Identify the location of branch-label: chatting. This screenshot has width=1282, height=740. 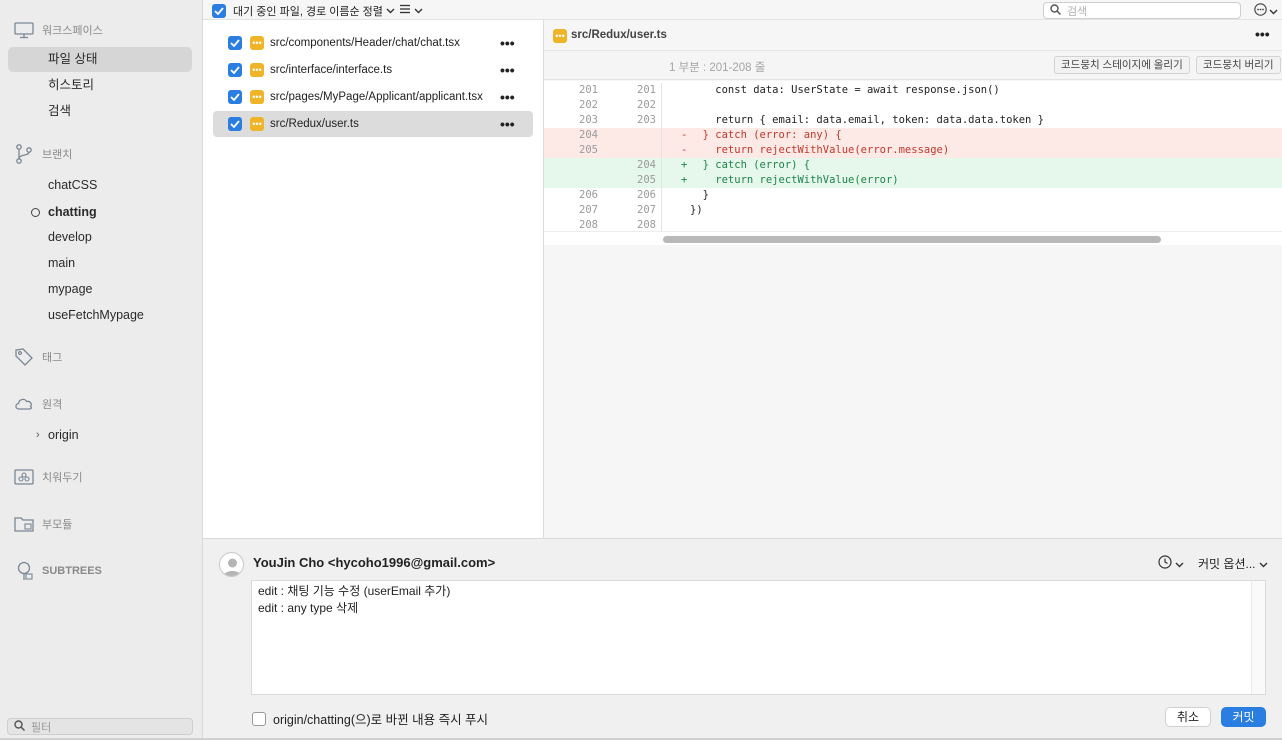
(72, 212).